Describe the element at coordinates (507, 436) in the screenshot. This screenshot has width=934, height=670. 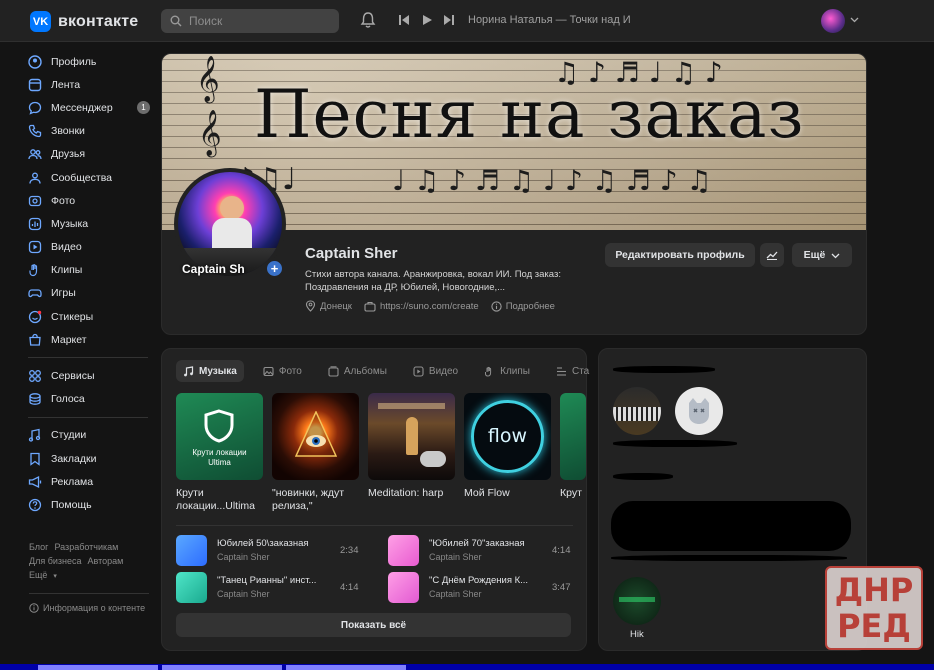
I see `album-cover-text: flow` at that location.